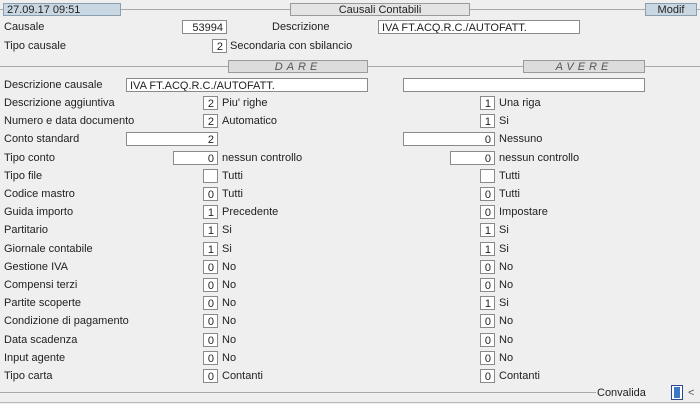 The height and width of the screenshot is (404, 700). I want to click on back-arrow-icon: <, so click(691, 393).